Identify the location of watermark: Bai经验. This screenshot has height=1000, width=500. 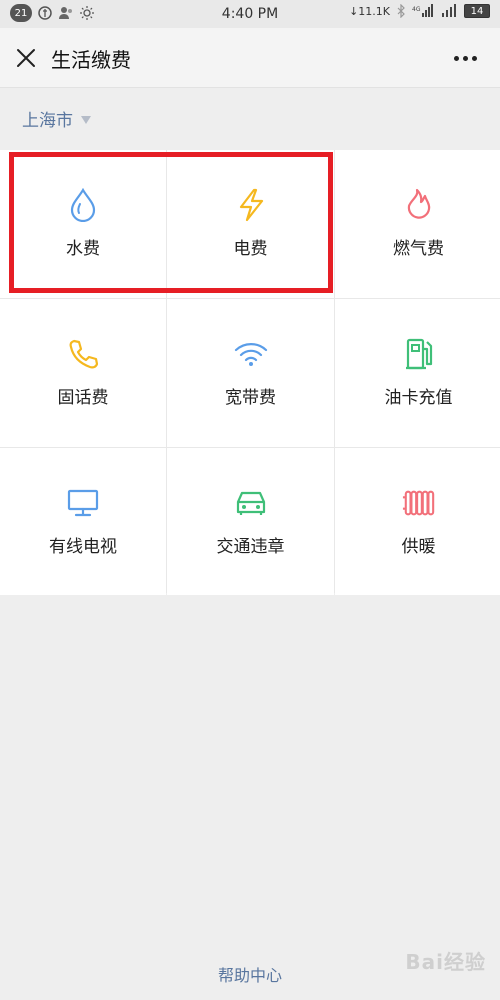
(445, 962).